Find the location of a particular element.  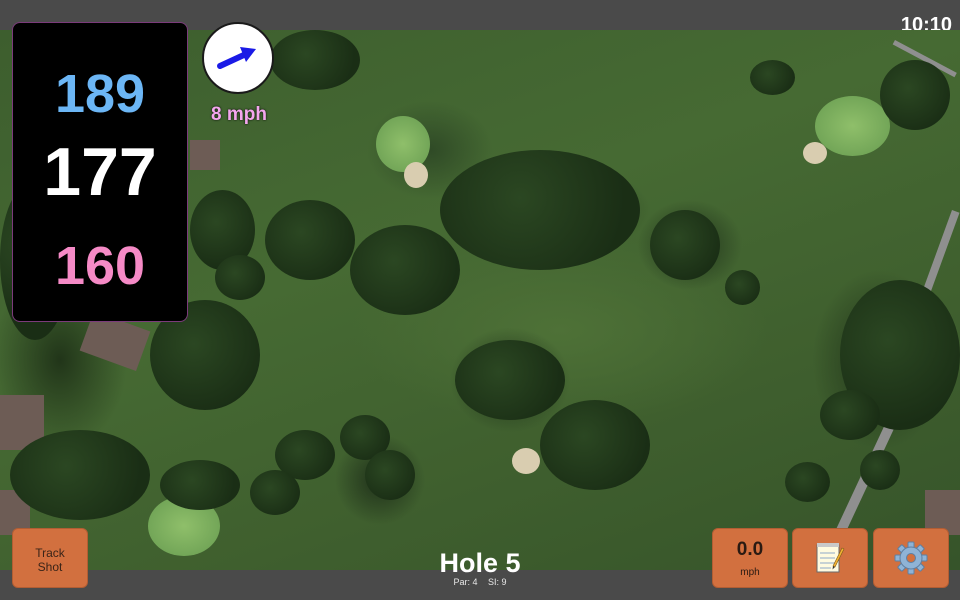

hole-par: Par: 4 is located at coordinates (465, 582).